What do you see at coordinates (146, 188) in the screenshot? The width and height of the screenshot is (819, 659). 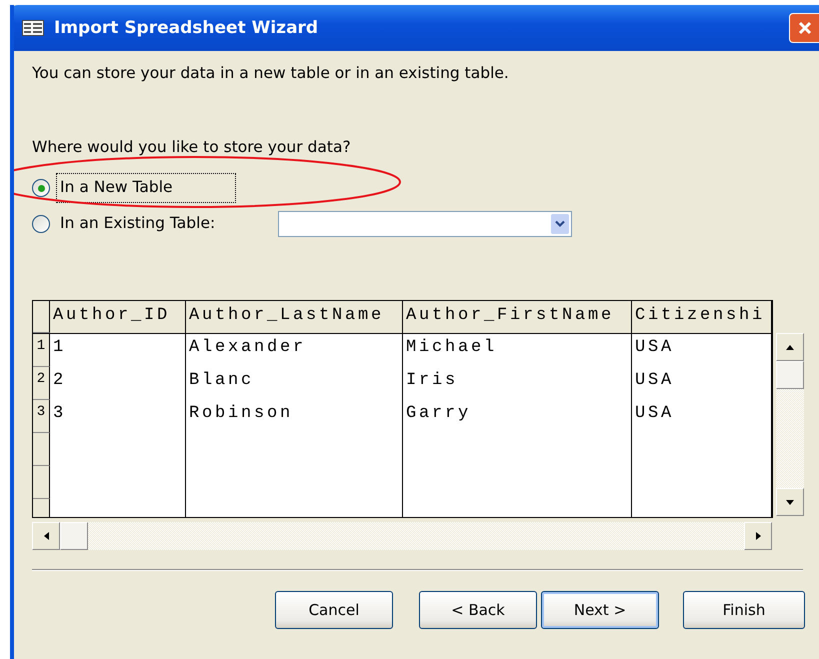 I see `radio-label: In a New Table` at bounding box center [146, 188].